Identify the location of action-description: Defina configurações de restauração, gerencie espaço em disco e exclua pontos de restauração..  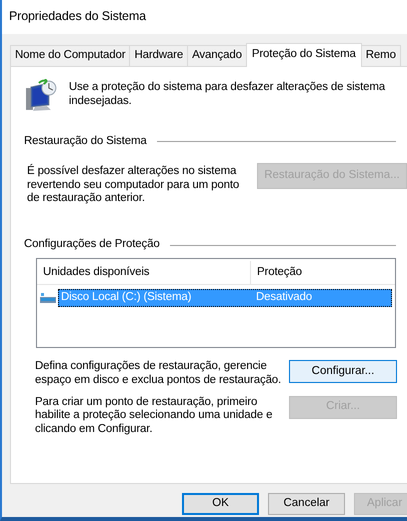
(158, 374).